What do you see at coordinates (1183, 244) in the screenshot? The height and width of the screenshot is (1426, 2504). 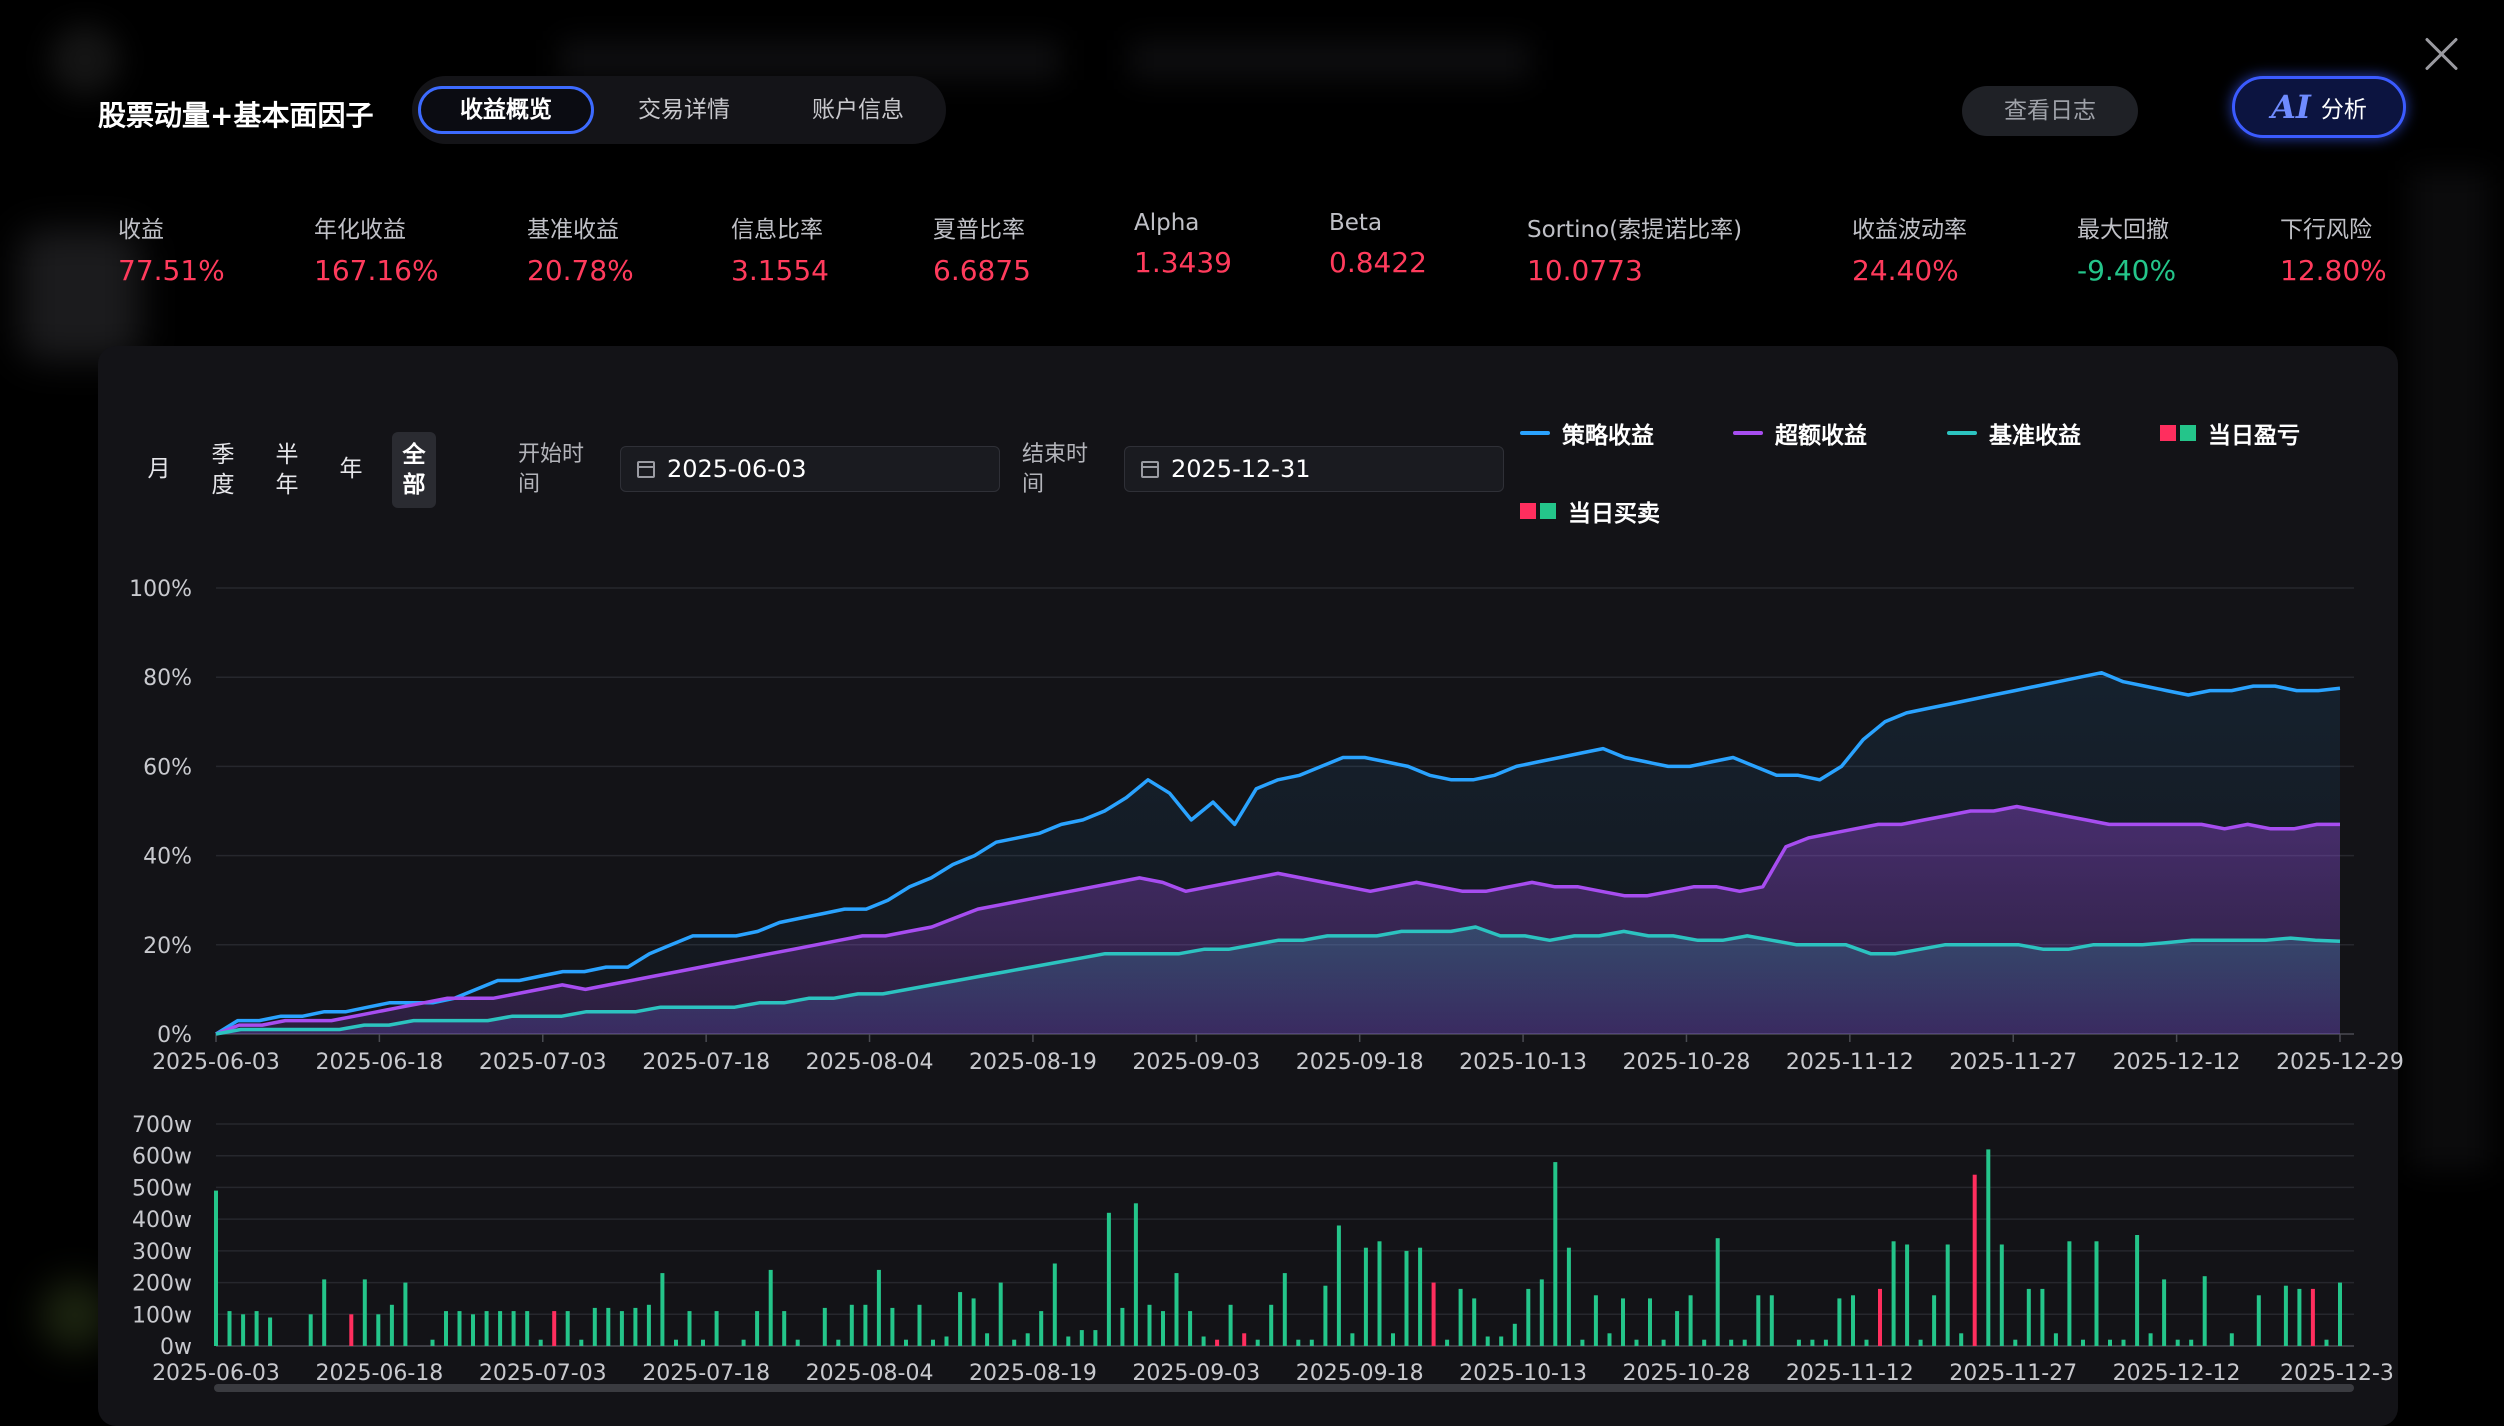 I see `metric-alpha: Alpha 1.3439` at bounding box center [1183, 244].